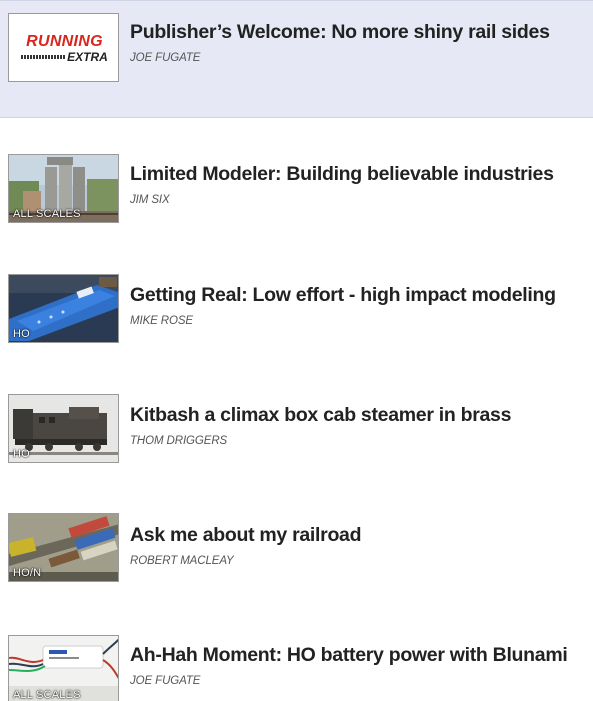 Image resolution: width=593 pixels, height=701 pixels. What do you see at coordinates (87, 57) in the screenshot?
I see `logo-extra-text: EXTRA` at bounding box center [87, 57].